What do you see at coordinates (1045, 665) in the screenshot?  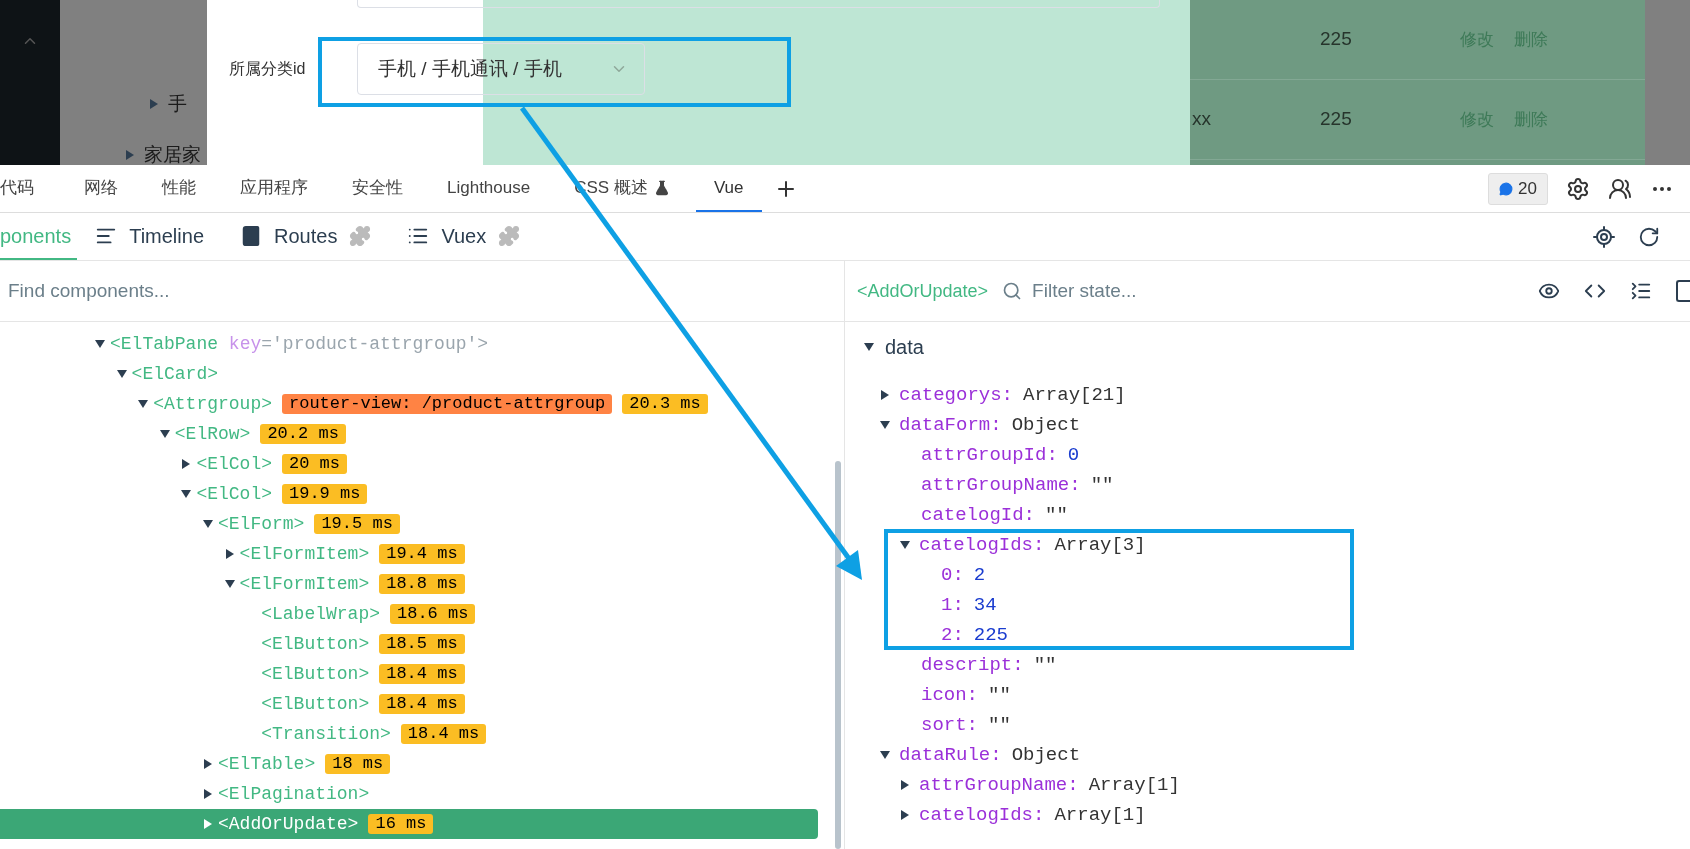 I see `state-value: ""` at bounding box center [1045, 665].